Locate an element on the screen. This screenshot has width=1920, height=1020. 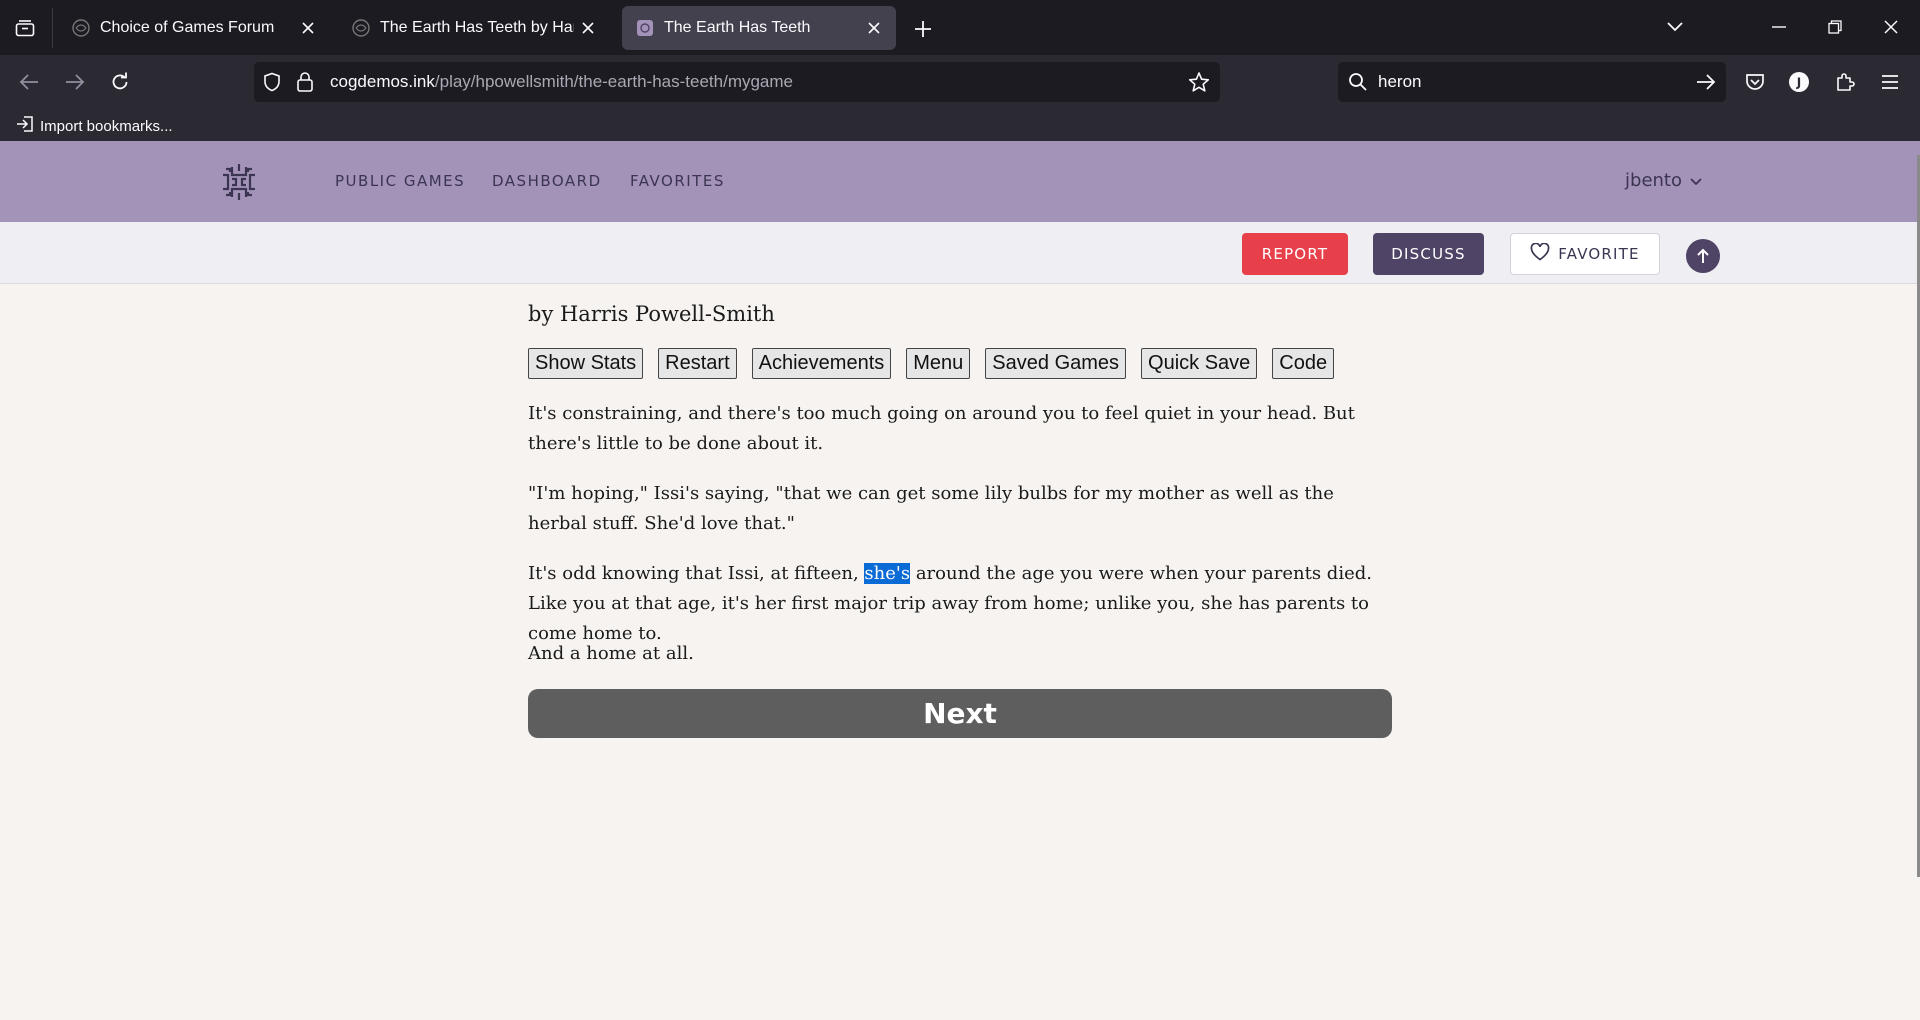
game-favicon-icon is located at coordinates (645, 28).